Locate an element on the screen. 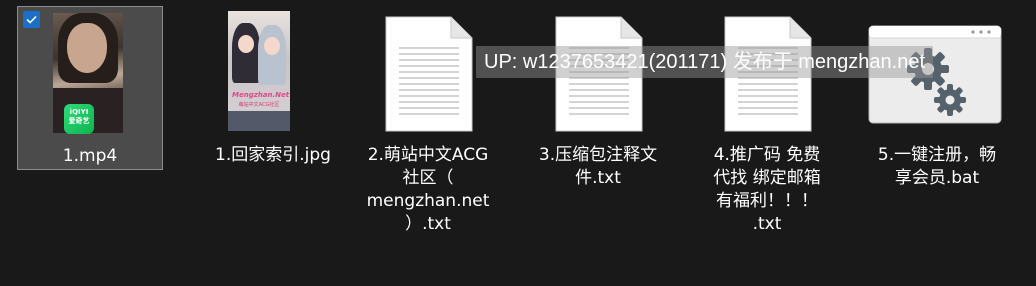  file-item-txt-1: 2.萌站中文ACG 社区（ mengzhan.net ）.txt is located at coordinates (428, 120).